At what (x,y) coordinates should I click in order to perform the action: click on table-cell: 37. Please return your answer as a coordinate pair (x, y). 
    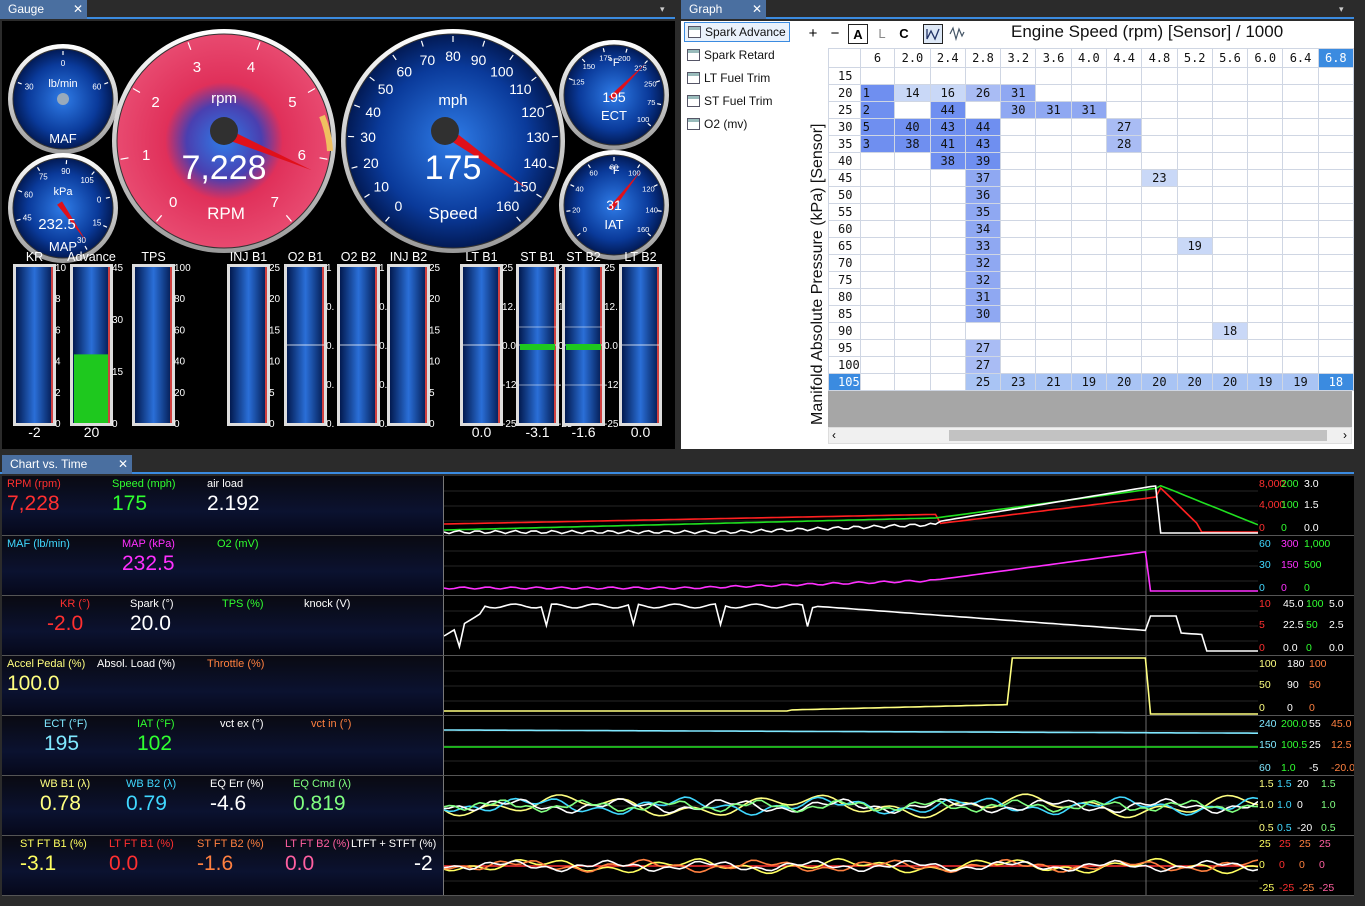
    Looking at the image, I should click on (983, 178).